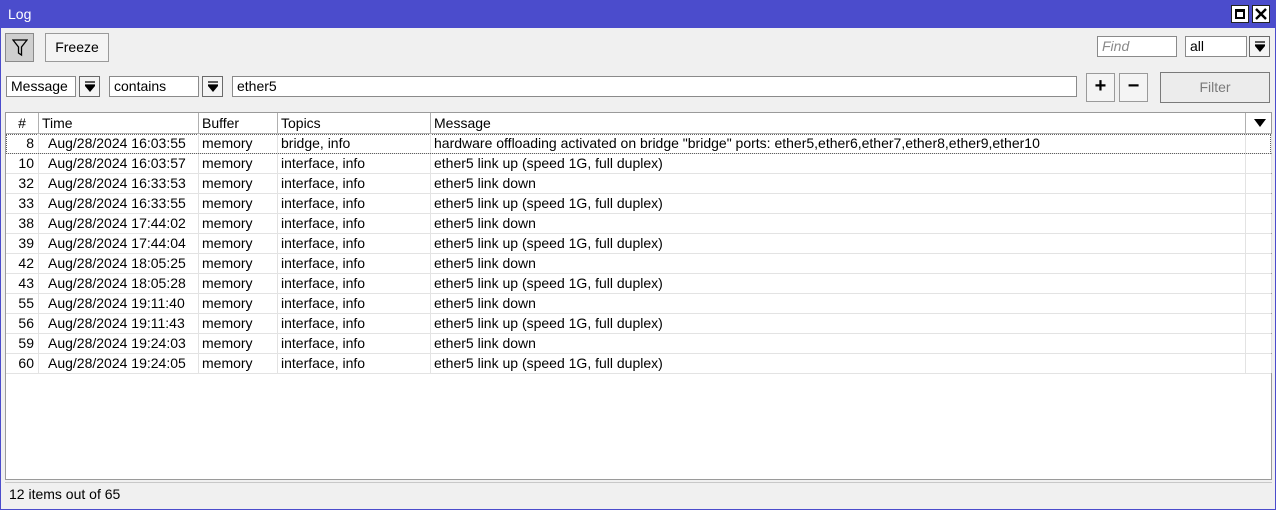  I want to click on column-header-number: #, so click(22, 123).